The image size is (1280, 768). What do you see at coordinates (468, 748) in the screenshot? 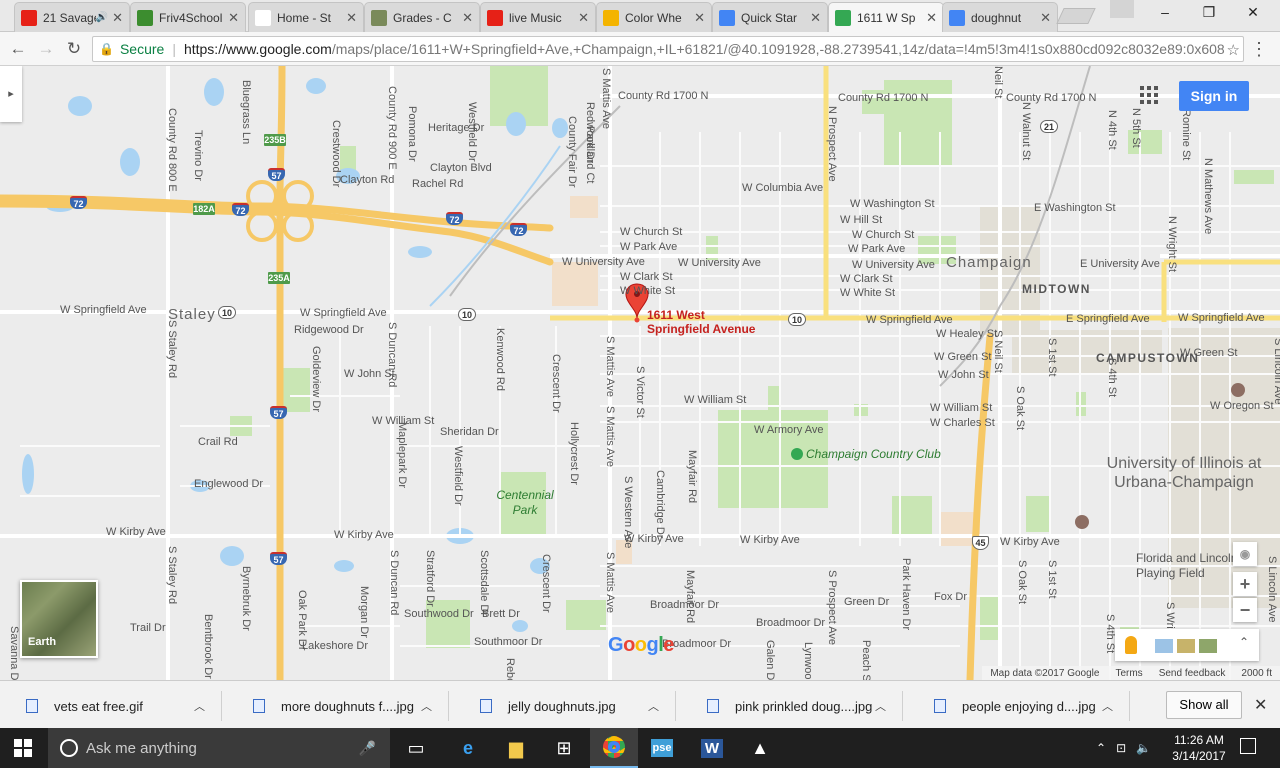
I see `edge-icon: e` at bounding box center [468, 748].